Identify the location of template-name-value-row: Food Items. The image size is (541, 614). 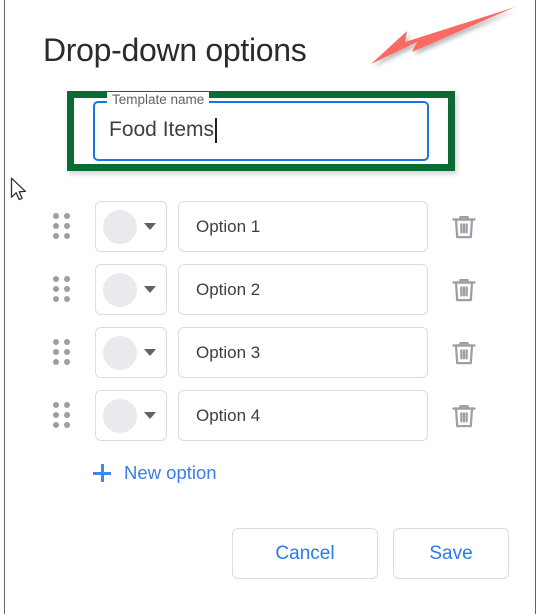
(163, 130).